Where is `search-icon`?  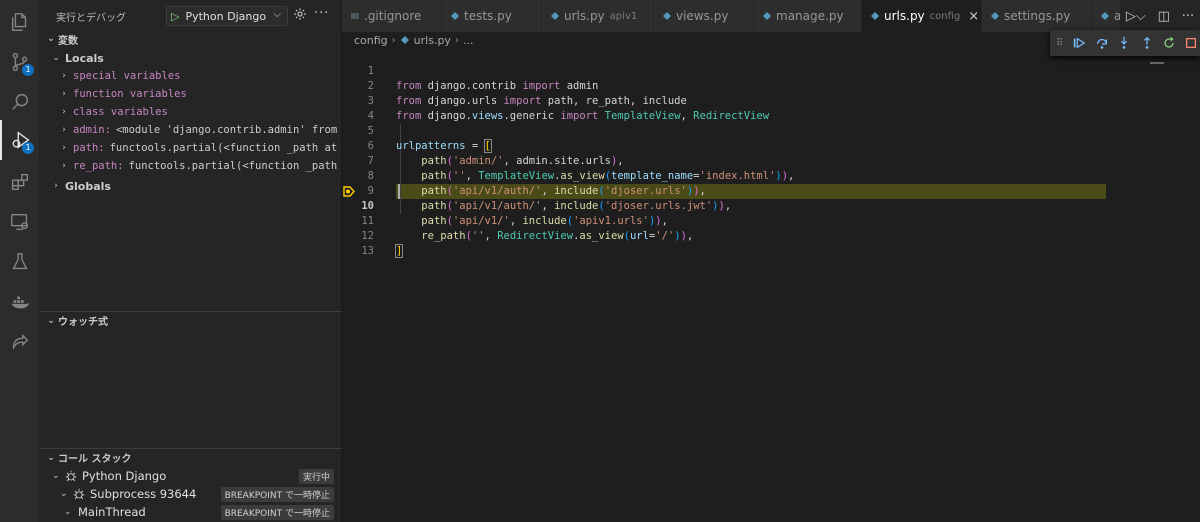 search-icon is located at coordinates (20, 102).